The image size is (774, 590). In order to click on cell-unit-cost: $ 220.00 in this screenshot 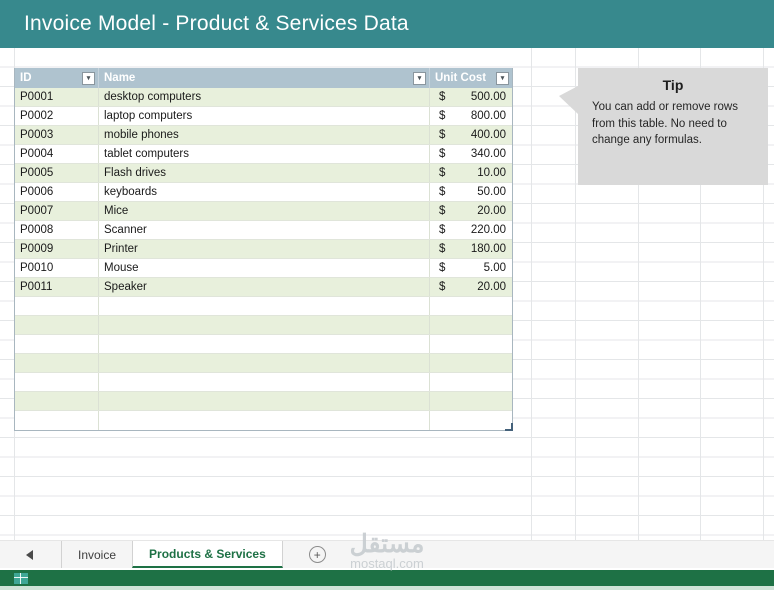, I will do `click(471, 230)`.